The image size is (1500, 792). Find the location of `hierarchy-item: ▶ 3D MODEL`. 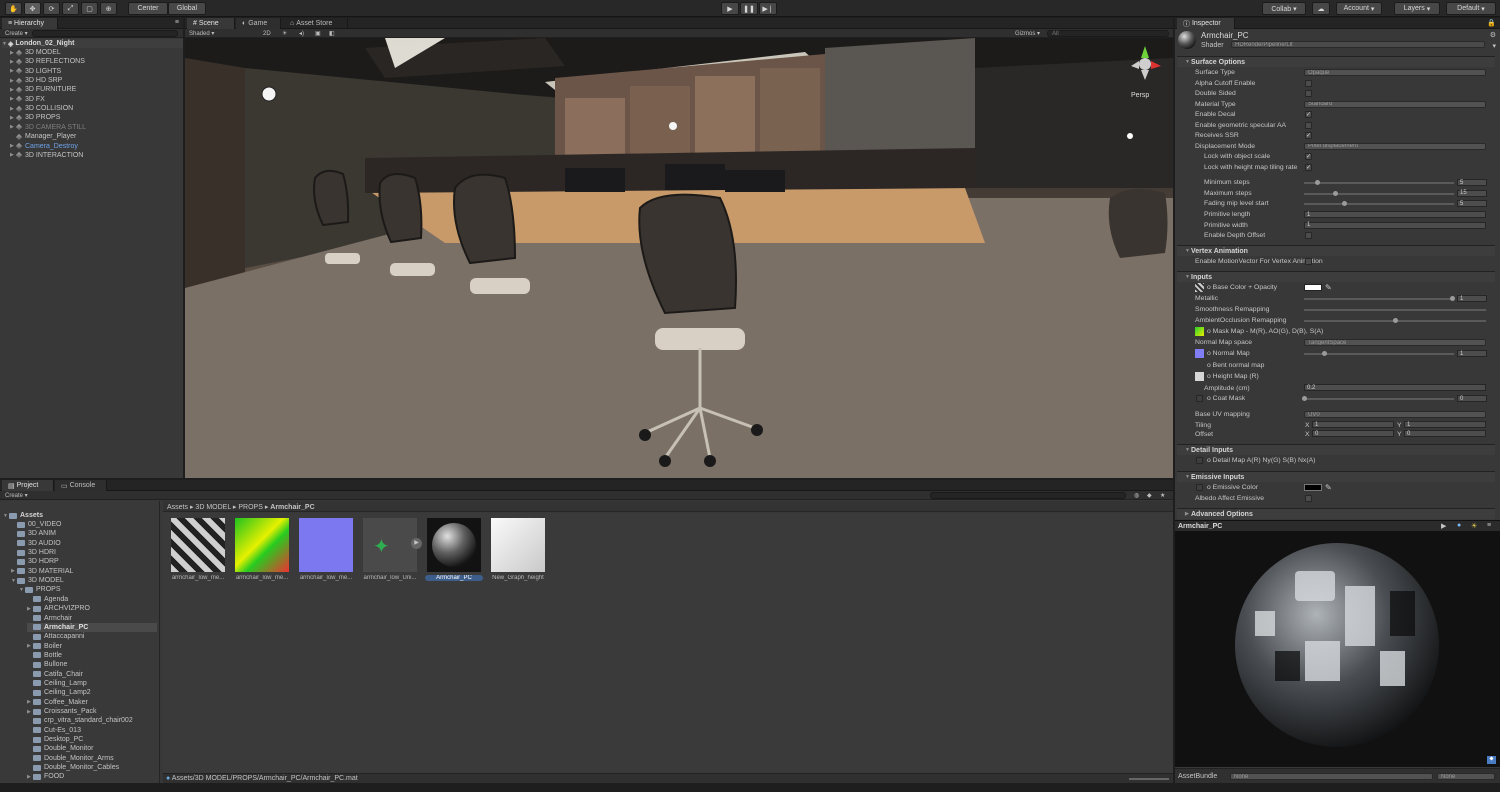

hierarchy-item: ▶ 3D MODEL is located at coordinates (35, 52).